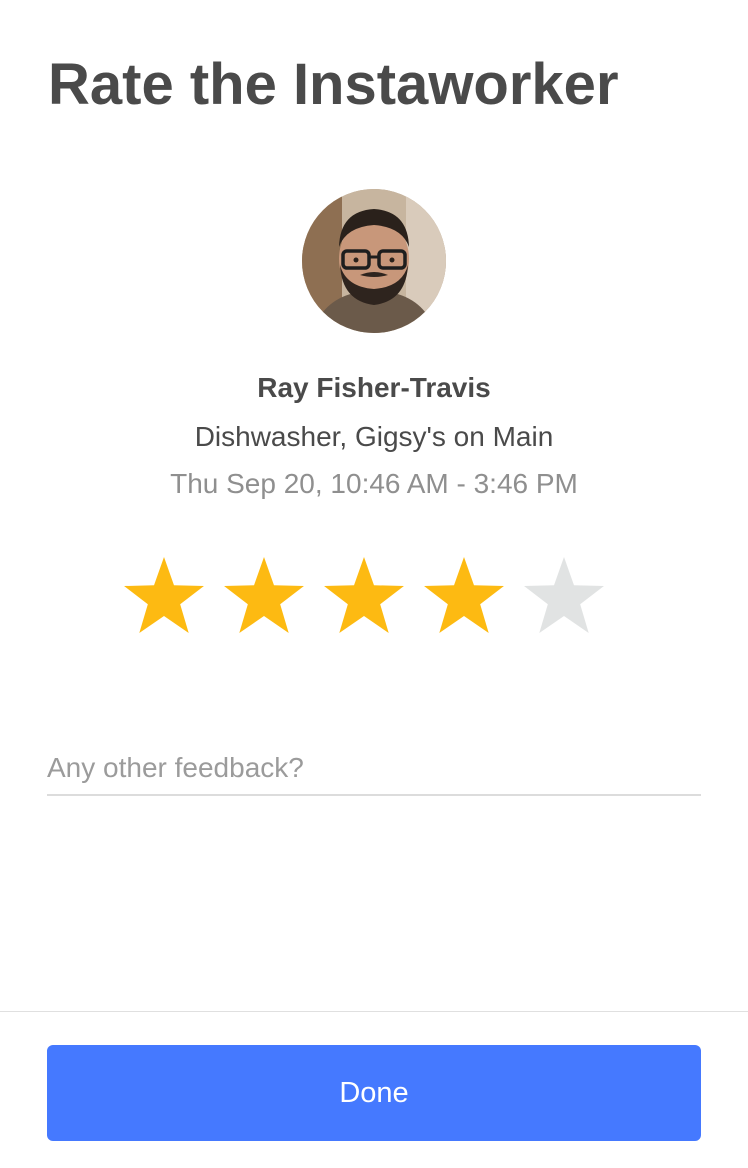 The height and width of the screenshot is (1168, 748). I want to click on worker-role: Dishwasher, Gigsy's on Main, so click(374, 436).